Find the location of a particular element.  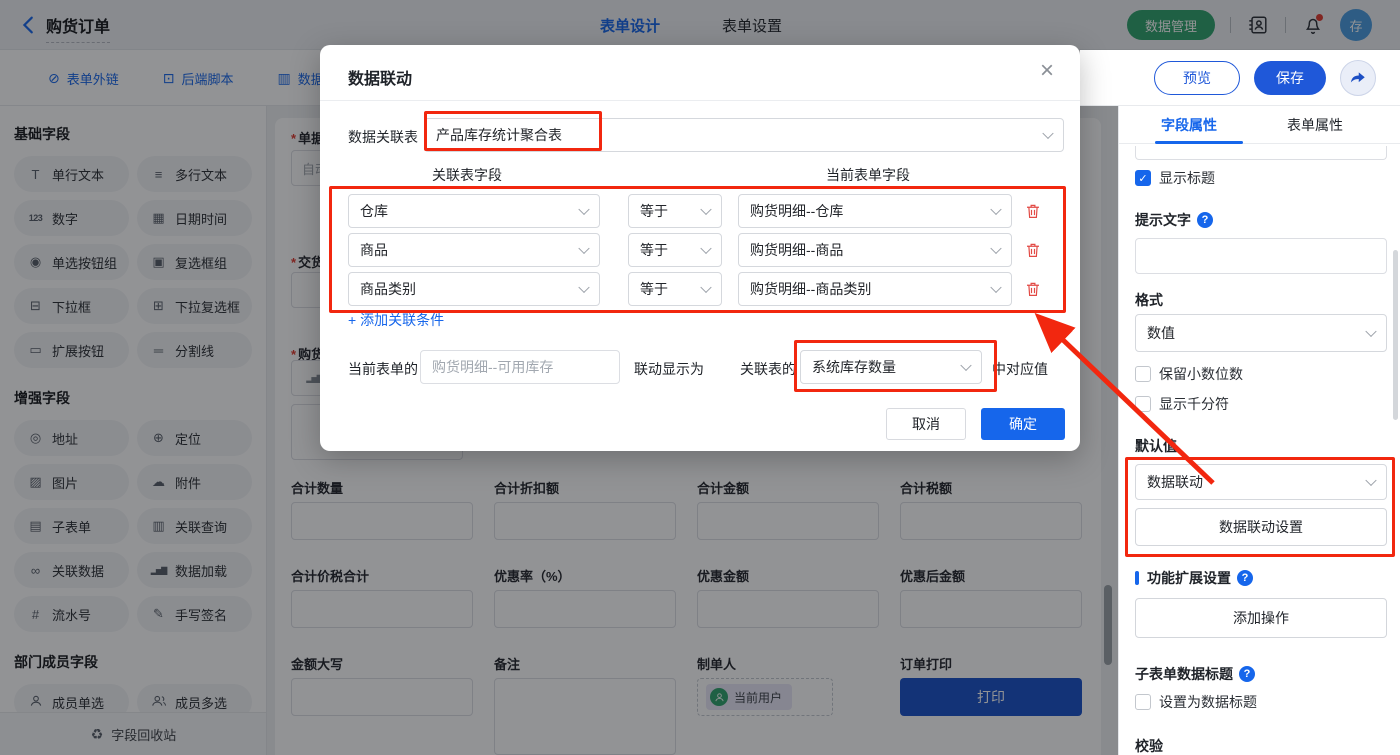

set-data-title-checkbox: 设置为数据标题 is located at coordinates (1196, 702).